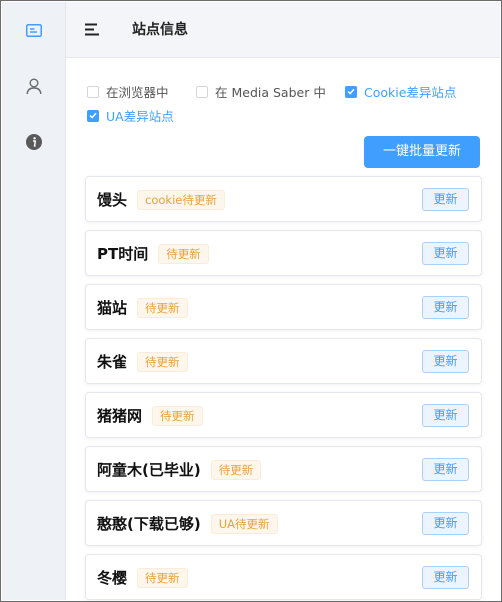 The width and height of the screenshot is (502, 602). What do you see at coordinates (112, 578) in the screenshot?
I see `site-name: 冬樱` at bounding box center [112, 578].